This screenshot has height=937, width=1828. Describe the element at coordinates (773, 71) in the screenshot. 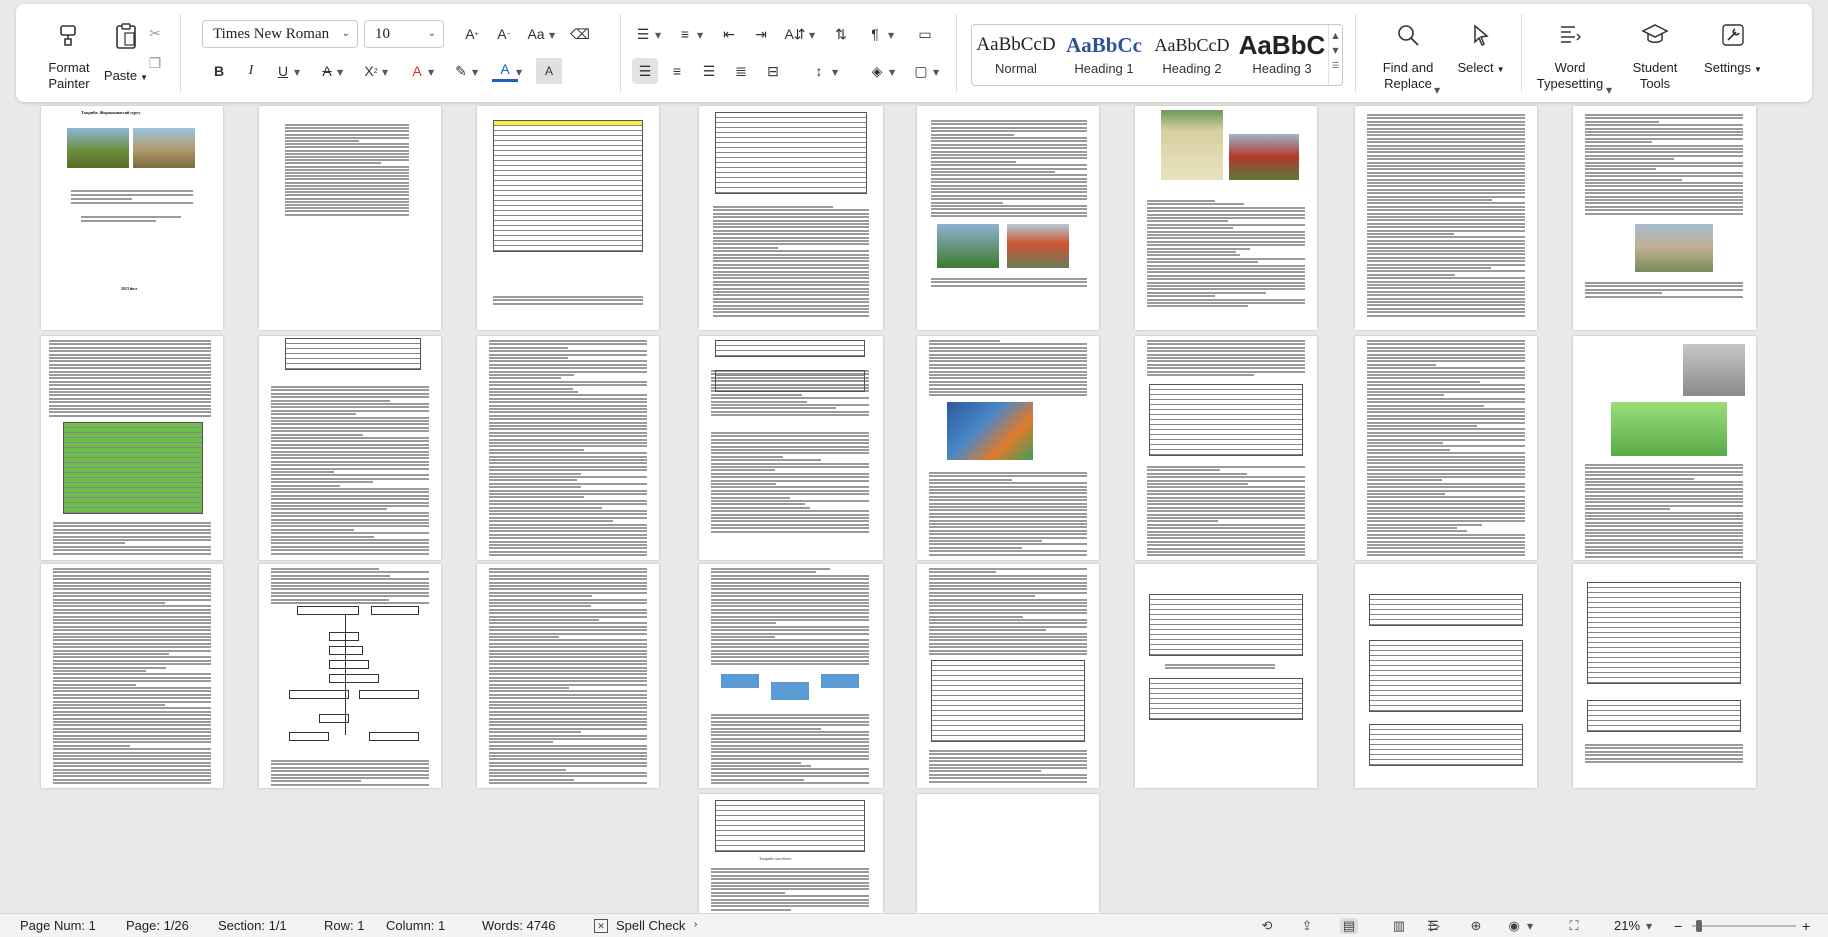

I see `distributed-icon: ⊟` at that location.